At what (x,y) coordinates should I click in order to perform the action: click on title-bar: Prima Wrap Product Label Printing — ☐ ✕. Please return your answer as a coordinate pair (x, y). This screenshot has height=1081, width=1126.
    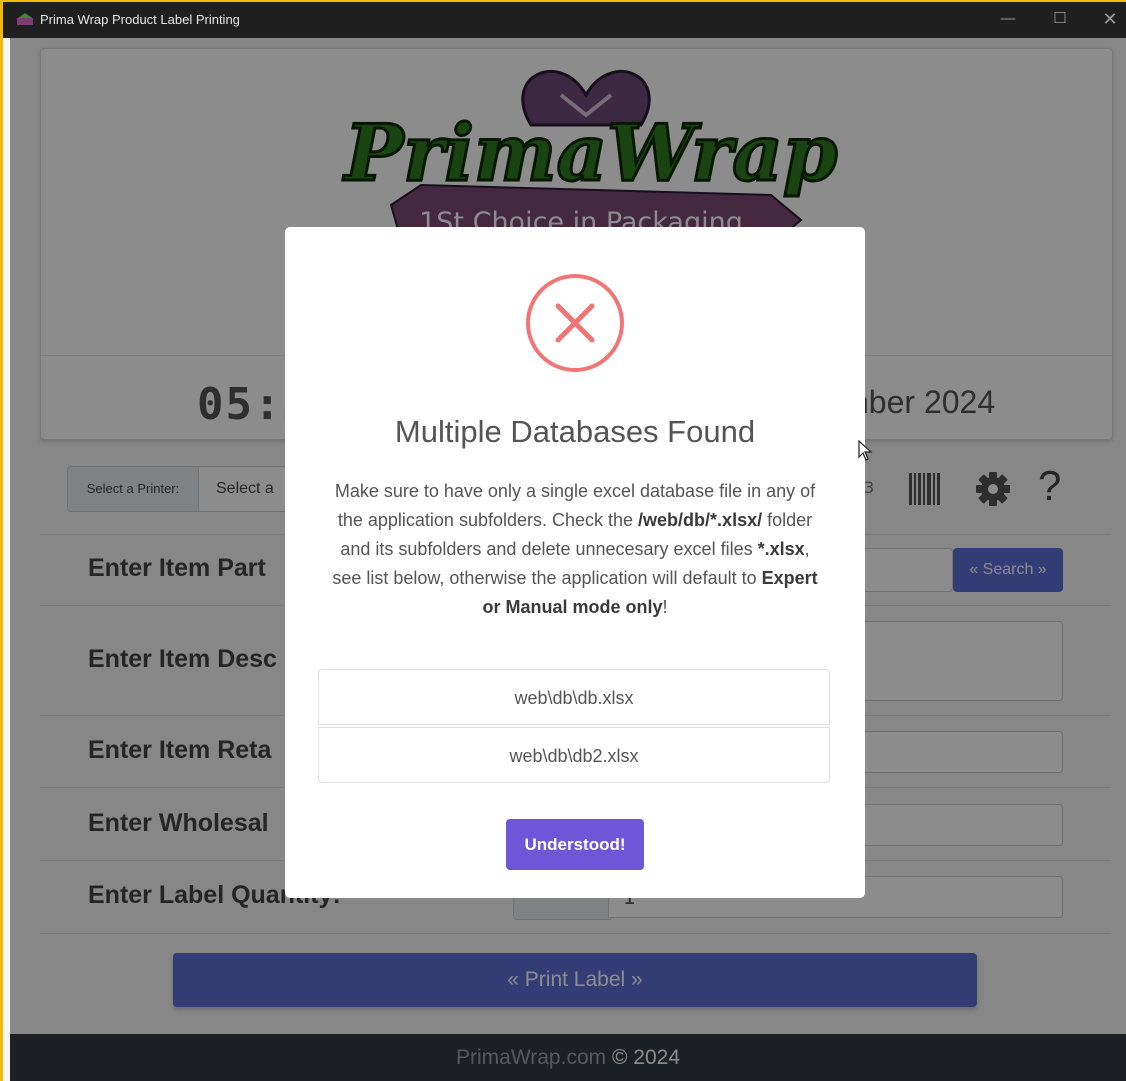
    Looking at the image, I should click on (563, 19).